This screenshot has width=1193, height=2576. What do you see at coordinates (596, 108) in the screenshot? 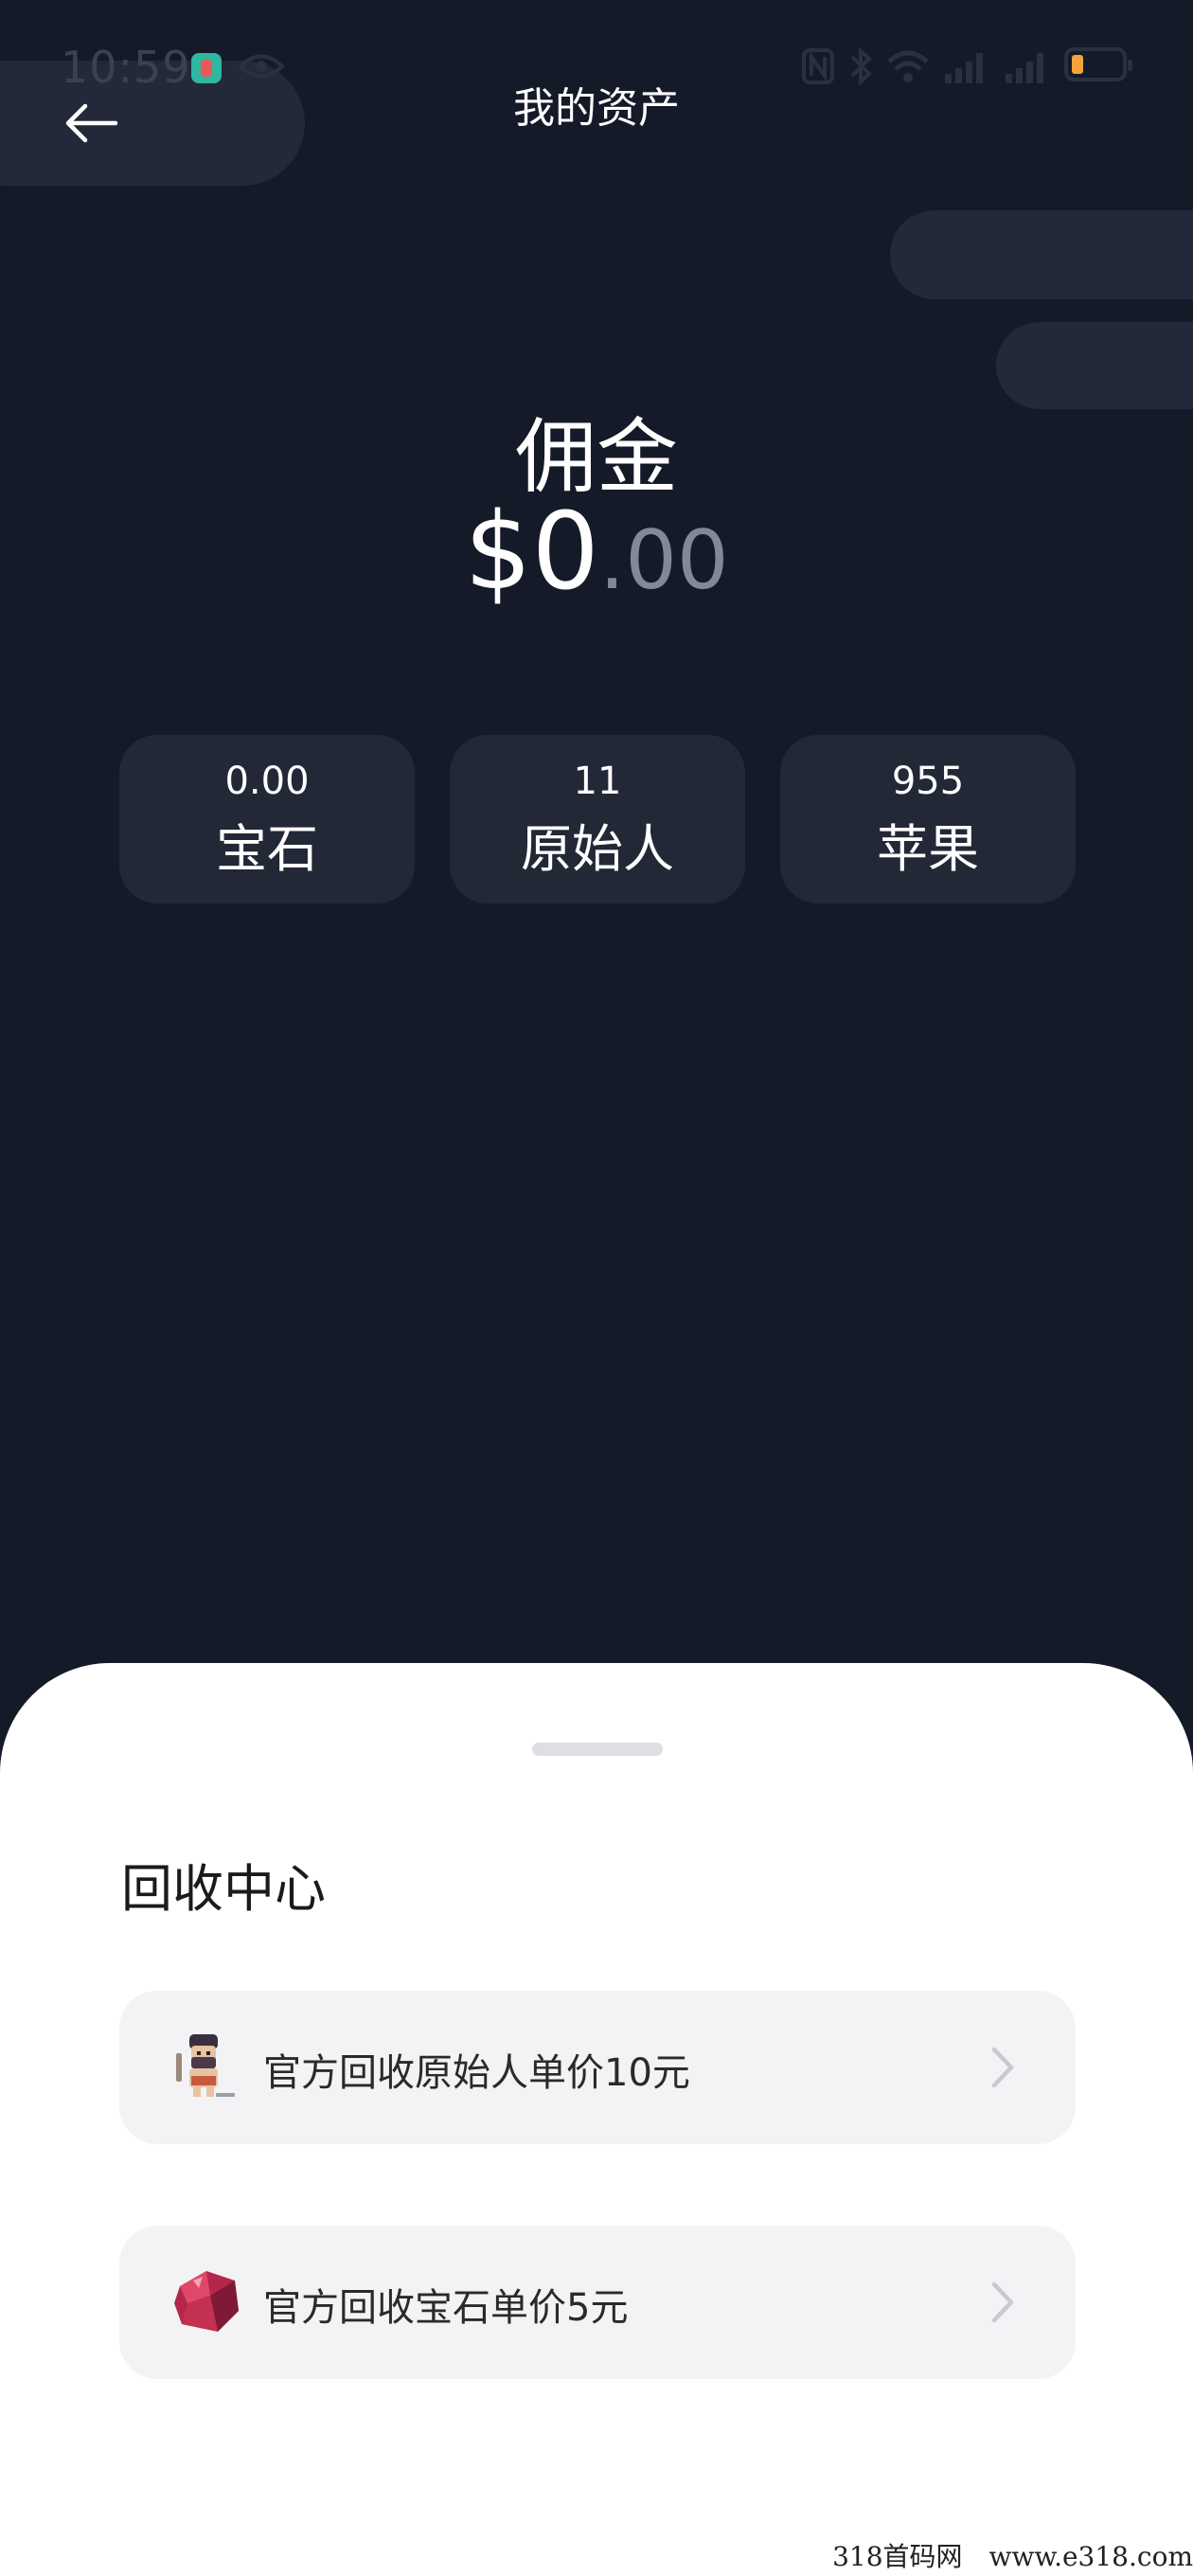
I see `page-title: 我的资产` at bounding box center [596, 108].